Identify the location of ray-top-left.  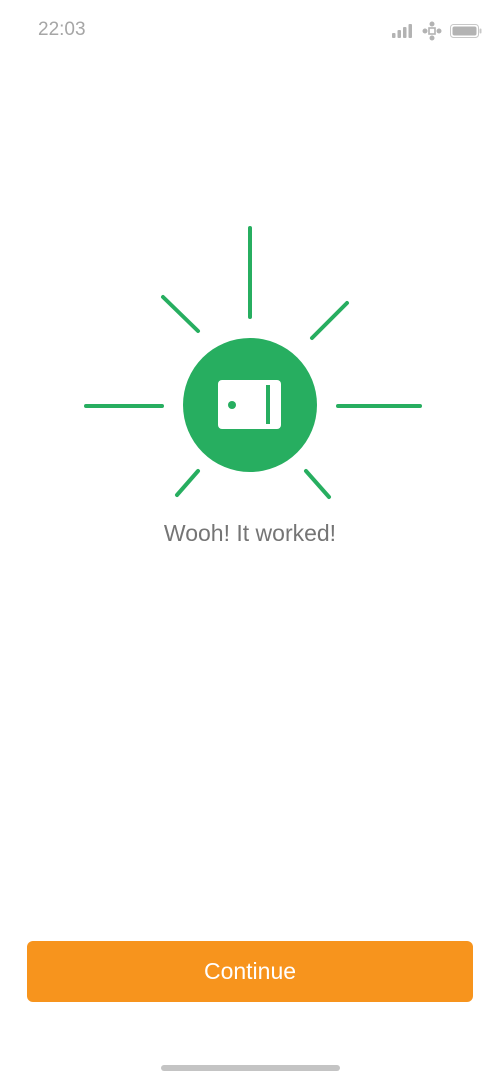
(180, 314).